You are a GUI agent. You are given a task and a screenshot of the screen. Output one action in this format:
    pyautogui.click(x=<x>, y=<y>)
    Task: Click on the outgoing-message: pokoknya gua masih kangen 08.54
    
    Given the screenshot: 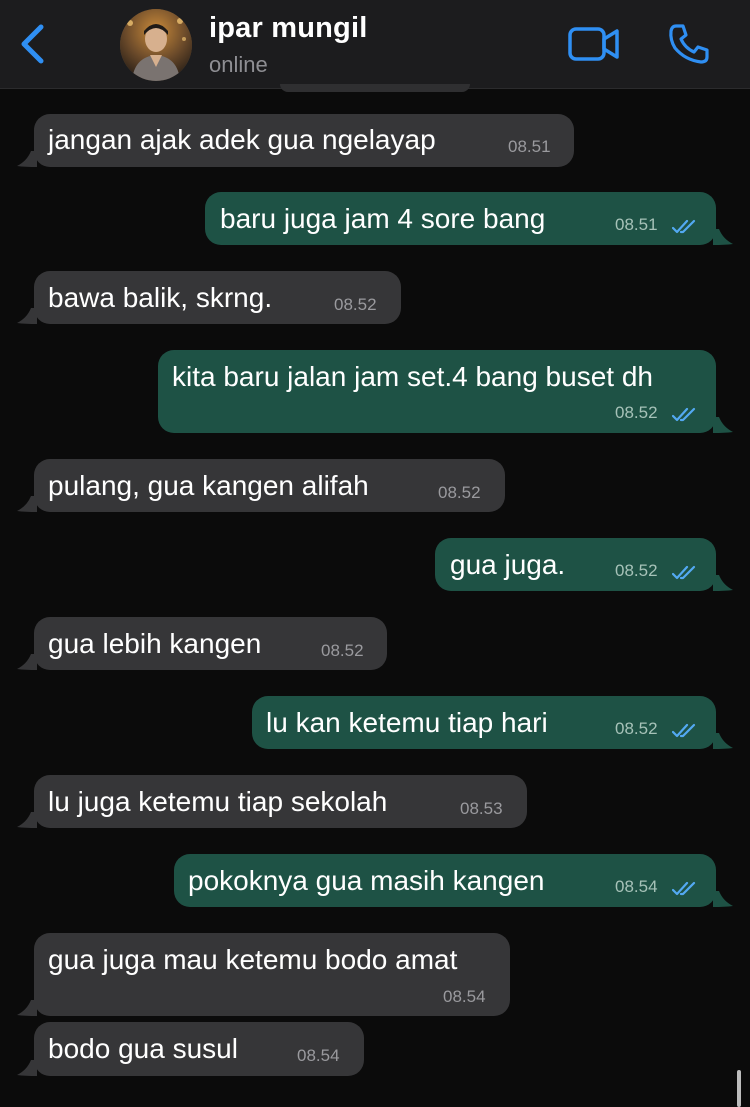 What is the action you would take?
    pyautogui.click(x=453, y=880)
    